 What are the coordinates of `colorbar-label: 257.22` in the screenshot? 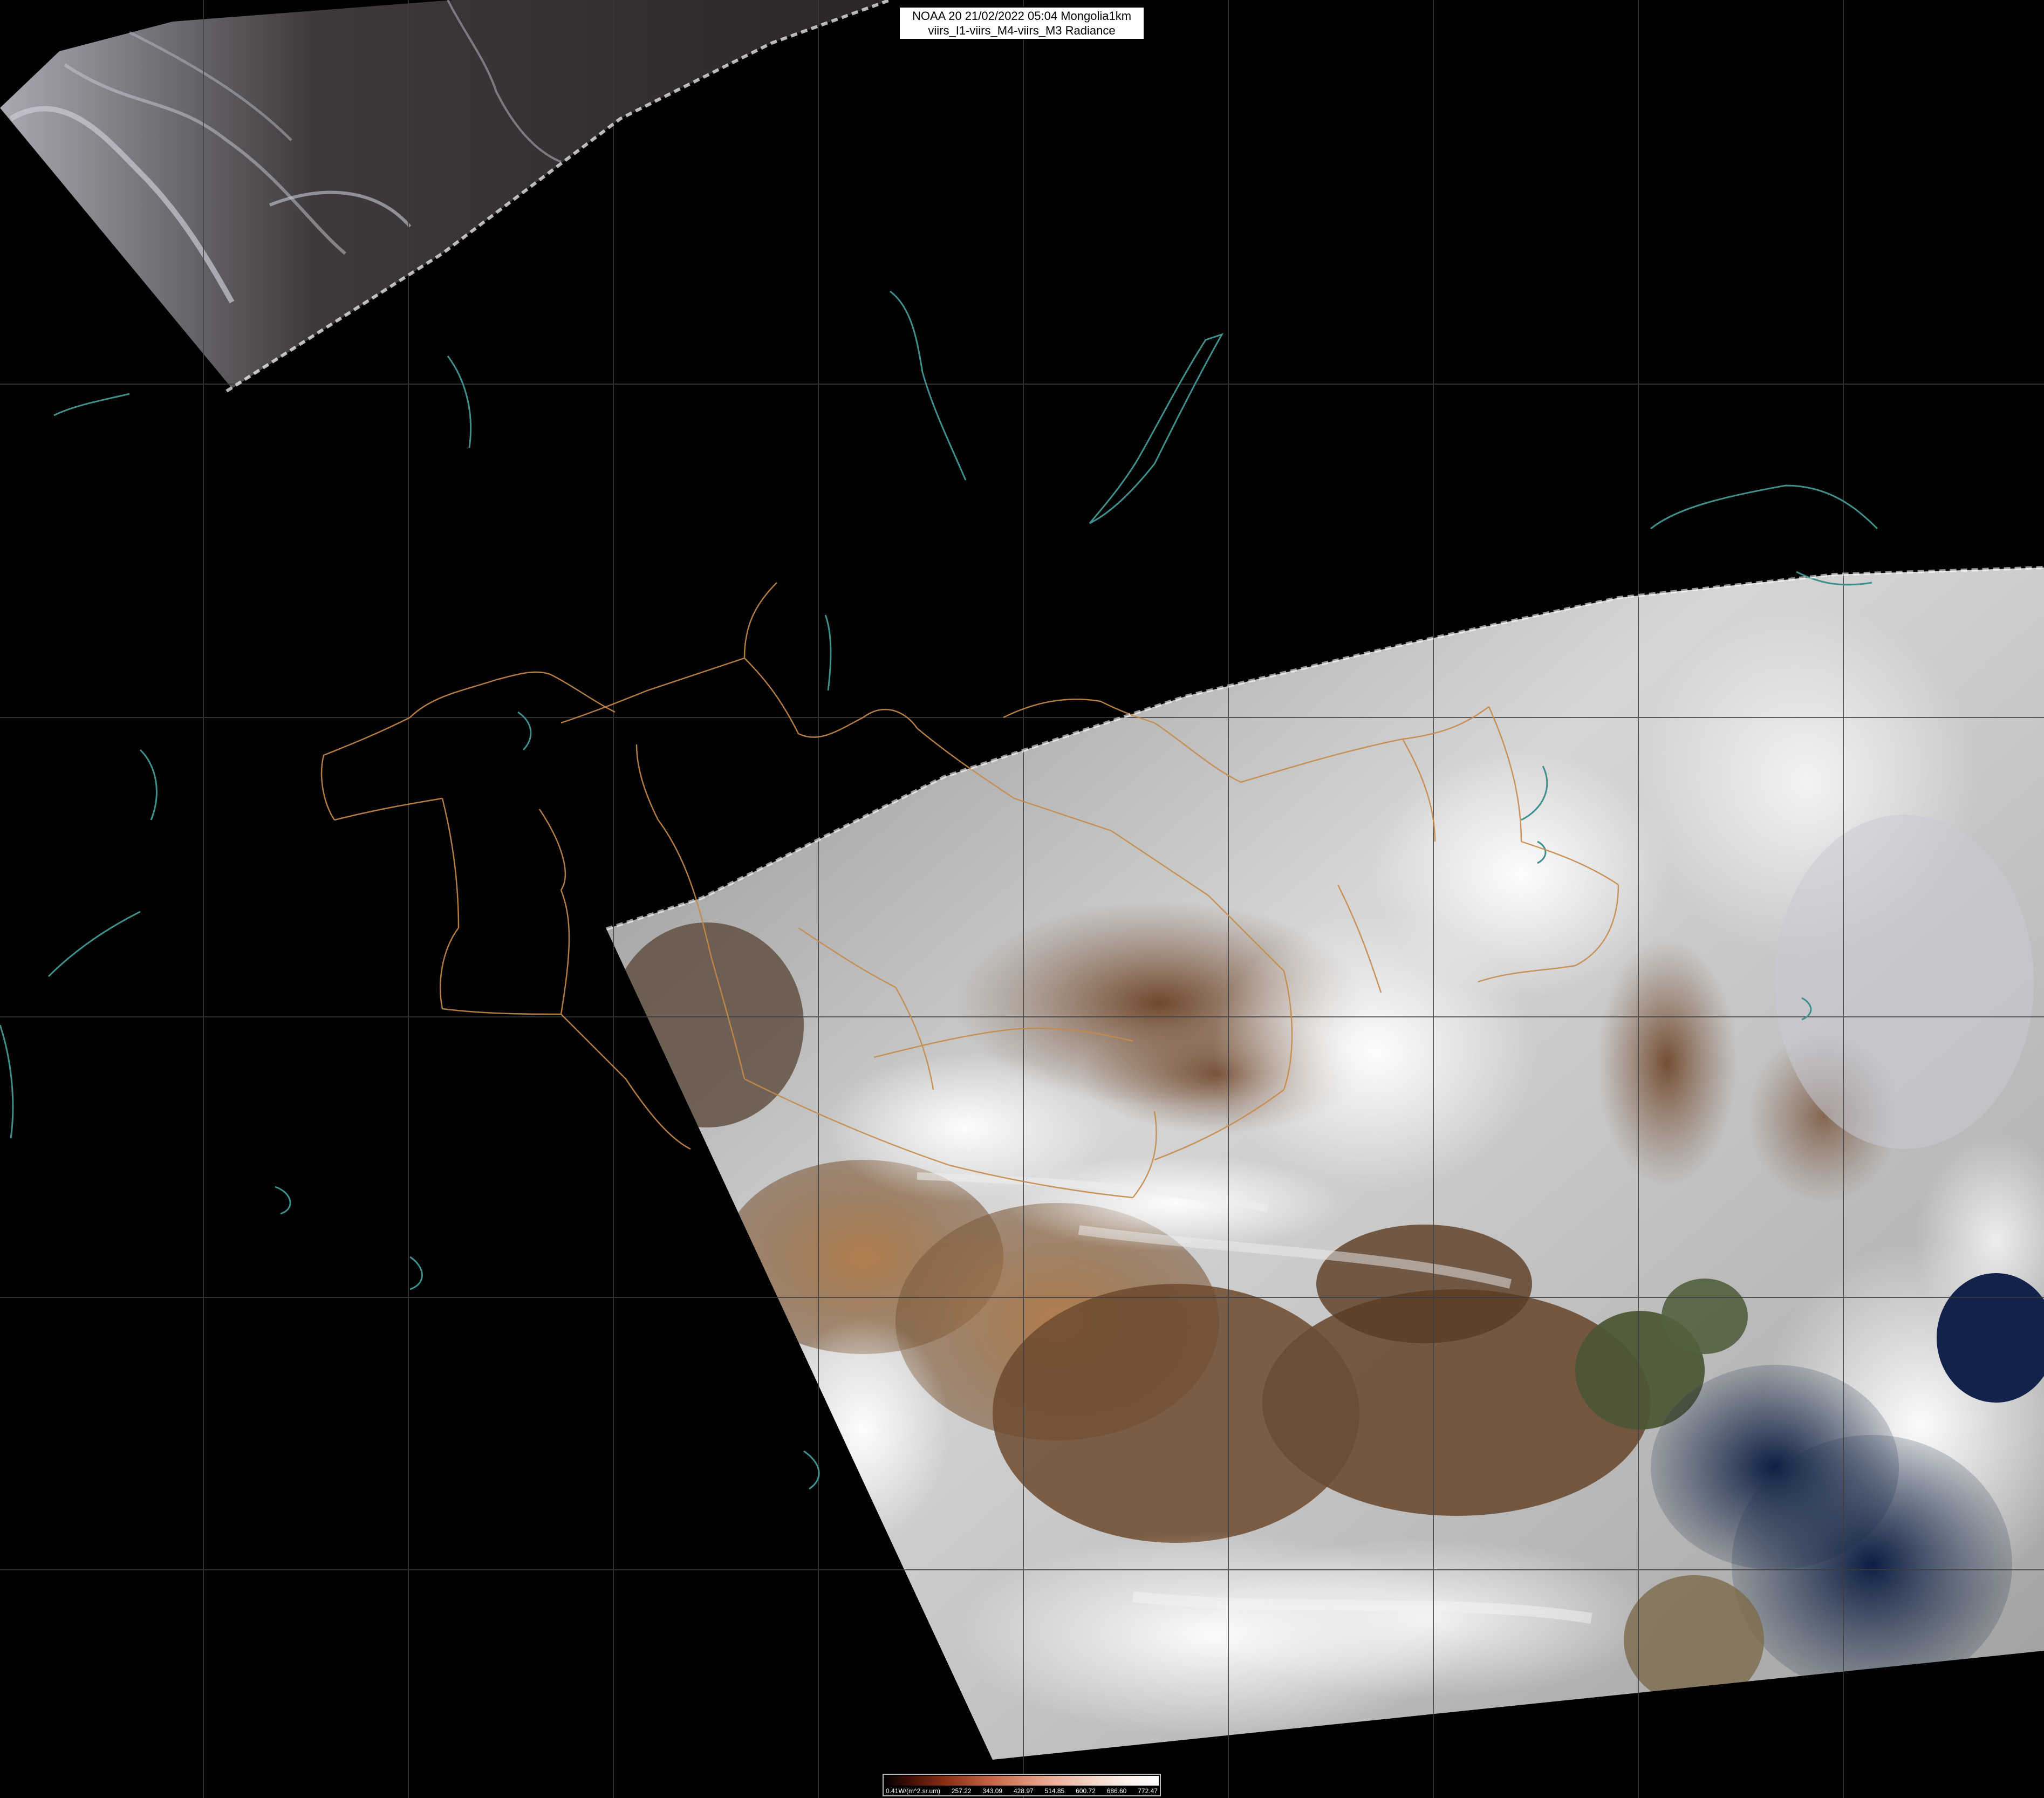 It's located at (961, 1791).